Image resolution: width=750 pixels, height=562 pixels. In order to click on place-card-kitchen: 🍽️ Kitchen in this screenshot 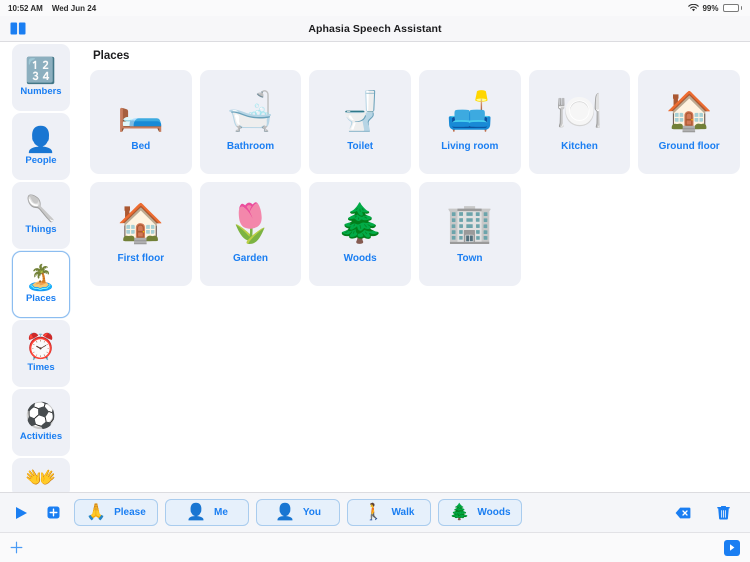, I will do `click(579, 122)`.